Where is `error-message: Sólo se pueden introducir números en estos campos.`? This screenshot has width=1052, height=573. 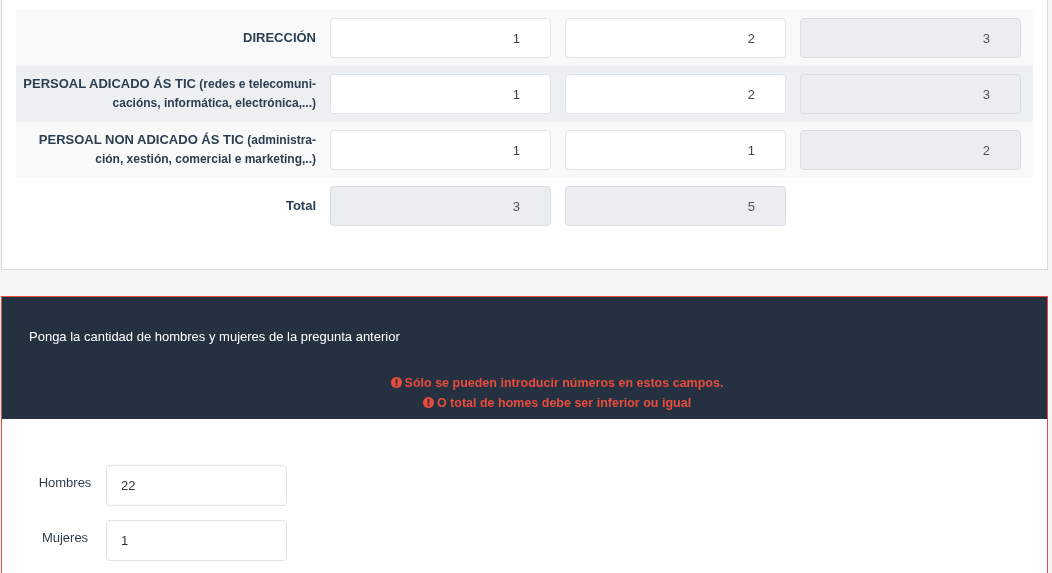 error-message: Sólo se pueden introducir números en estos campos. is located at coordinates (564, 382).